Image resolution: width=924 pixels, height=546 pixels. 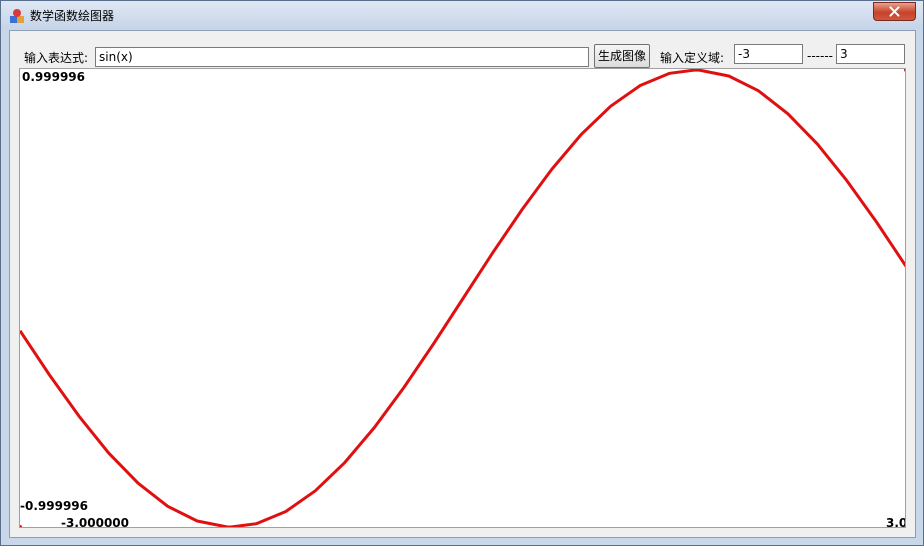 What do you see at coordinates (870, 54) in the screenshot?
I see `domain-max-input: 3` at bounding box center [870, 54].